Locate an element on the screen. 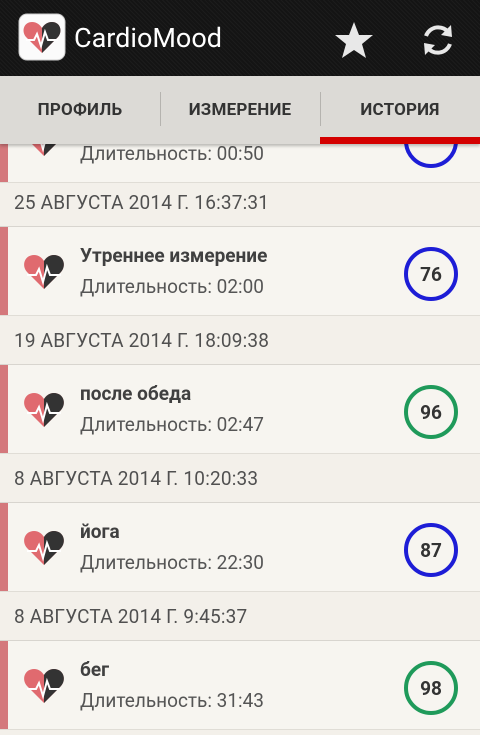 This screenshot has height=735, width=480. star-icon is located at coordinates (354, 40).